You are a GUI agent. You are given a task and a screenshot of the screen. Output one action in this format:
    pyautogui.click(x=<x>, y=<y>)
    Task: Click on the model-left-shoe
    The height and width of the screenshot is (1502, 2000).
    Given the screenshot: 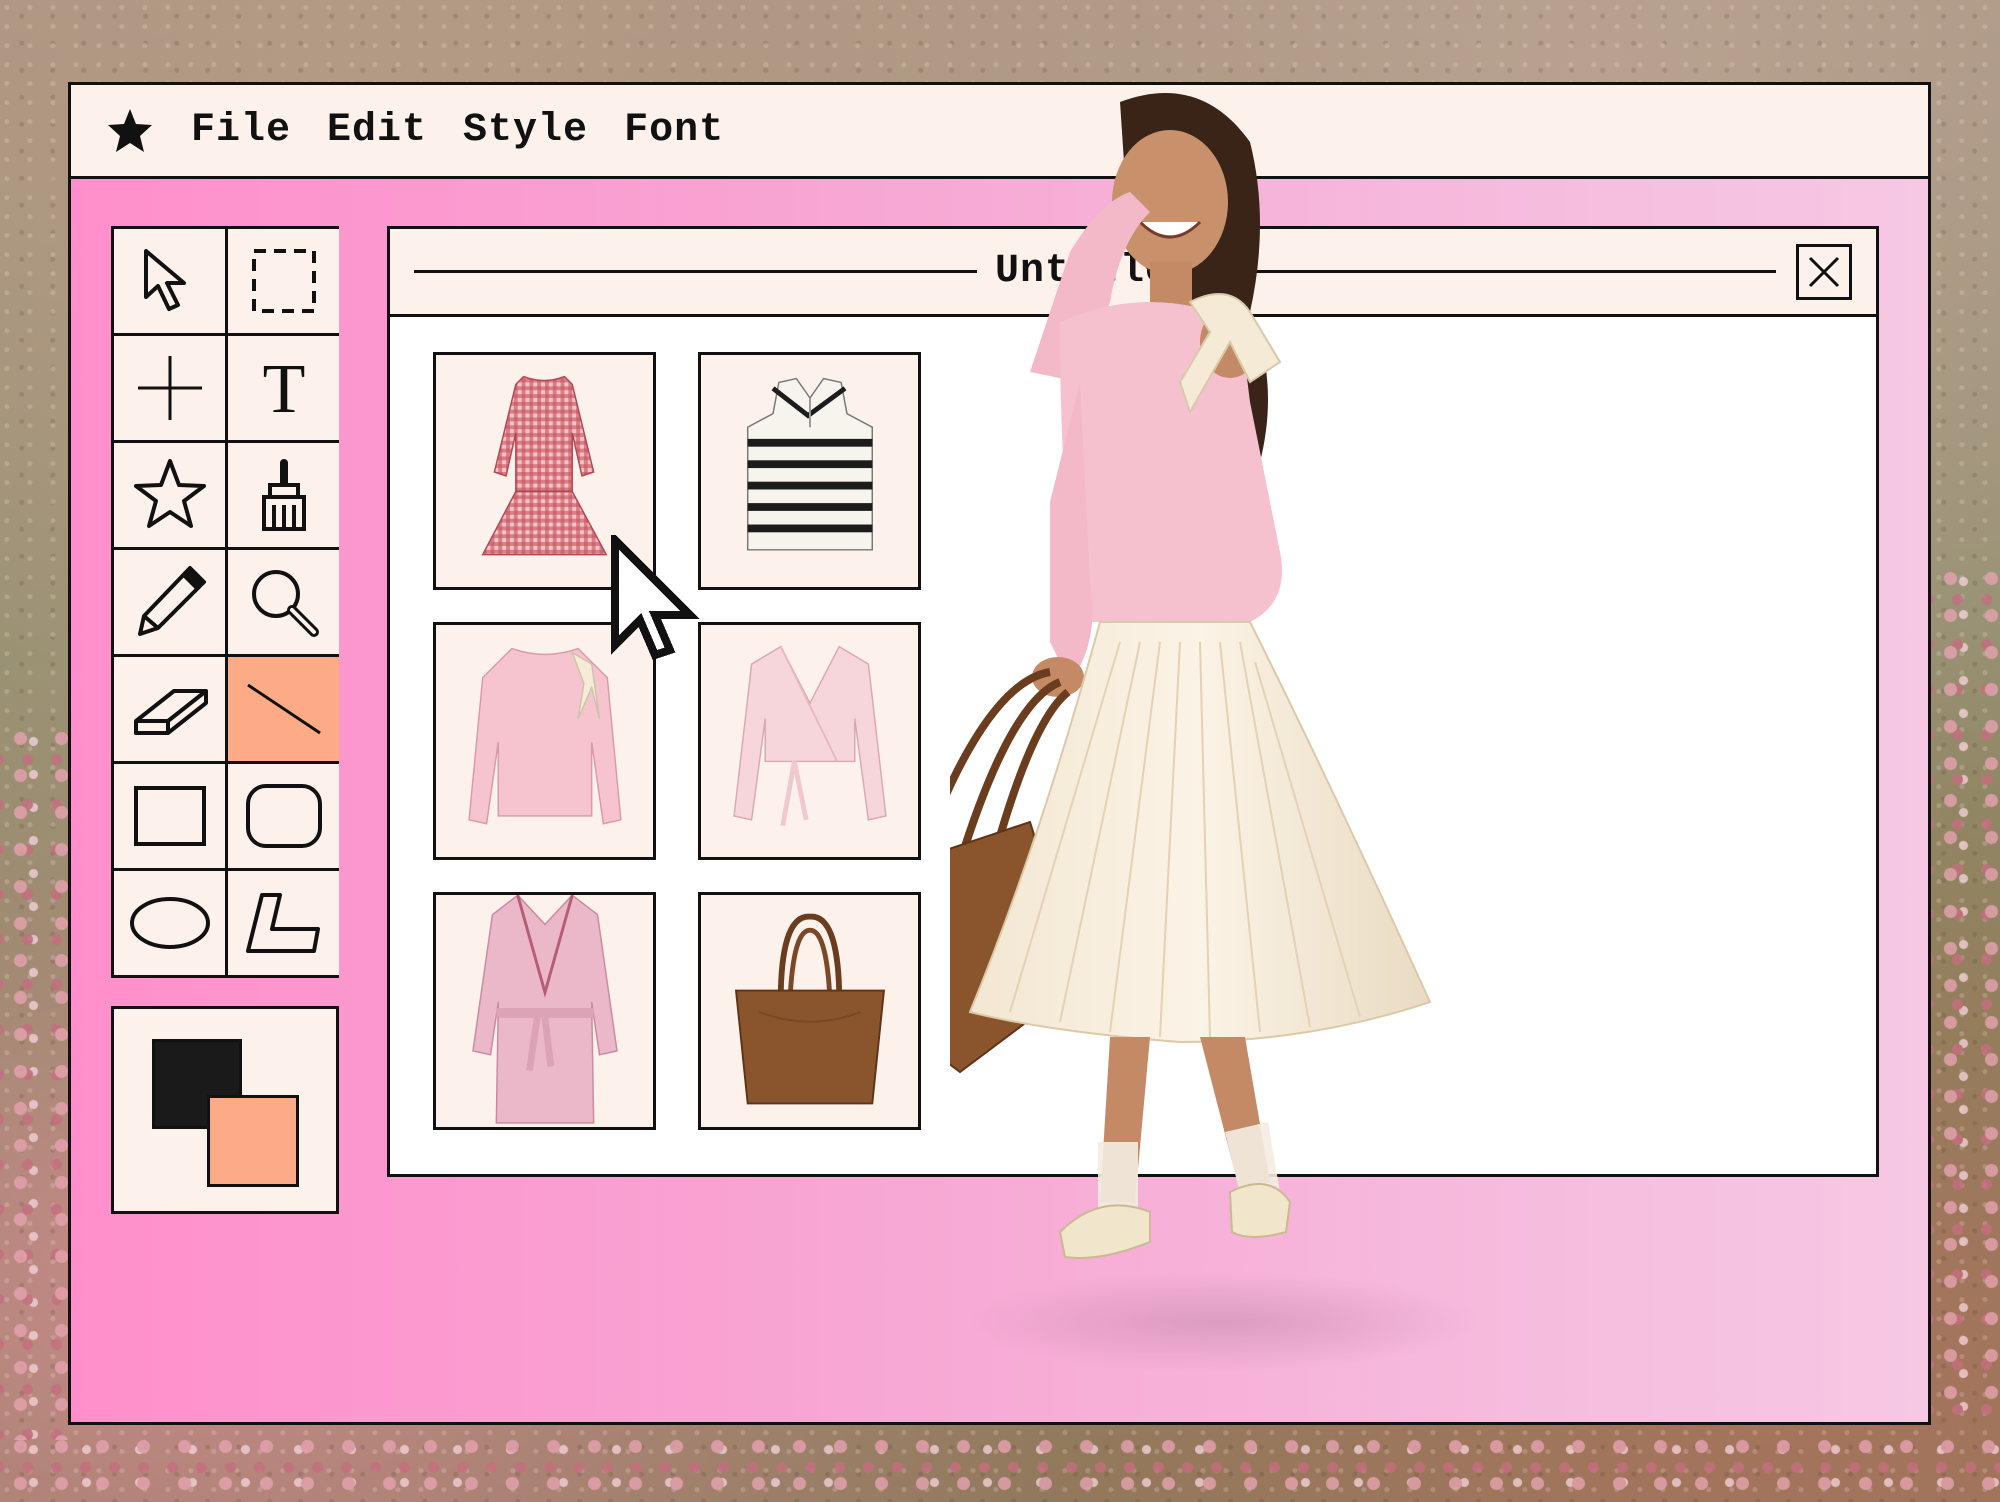 What is the action you would take?
    pyautogui.click(x=1104, y=1231)
    